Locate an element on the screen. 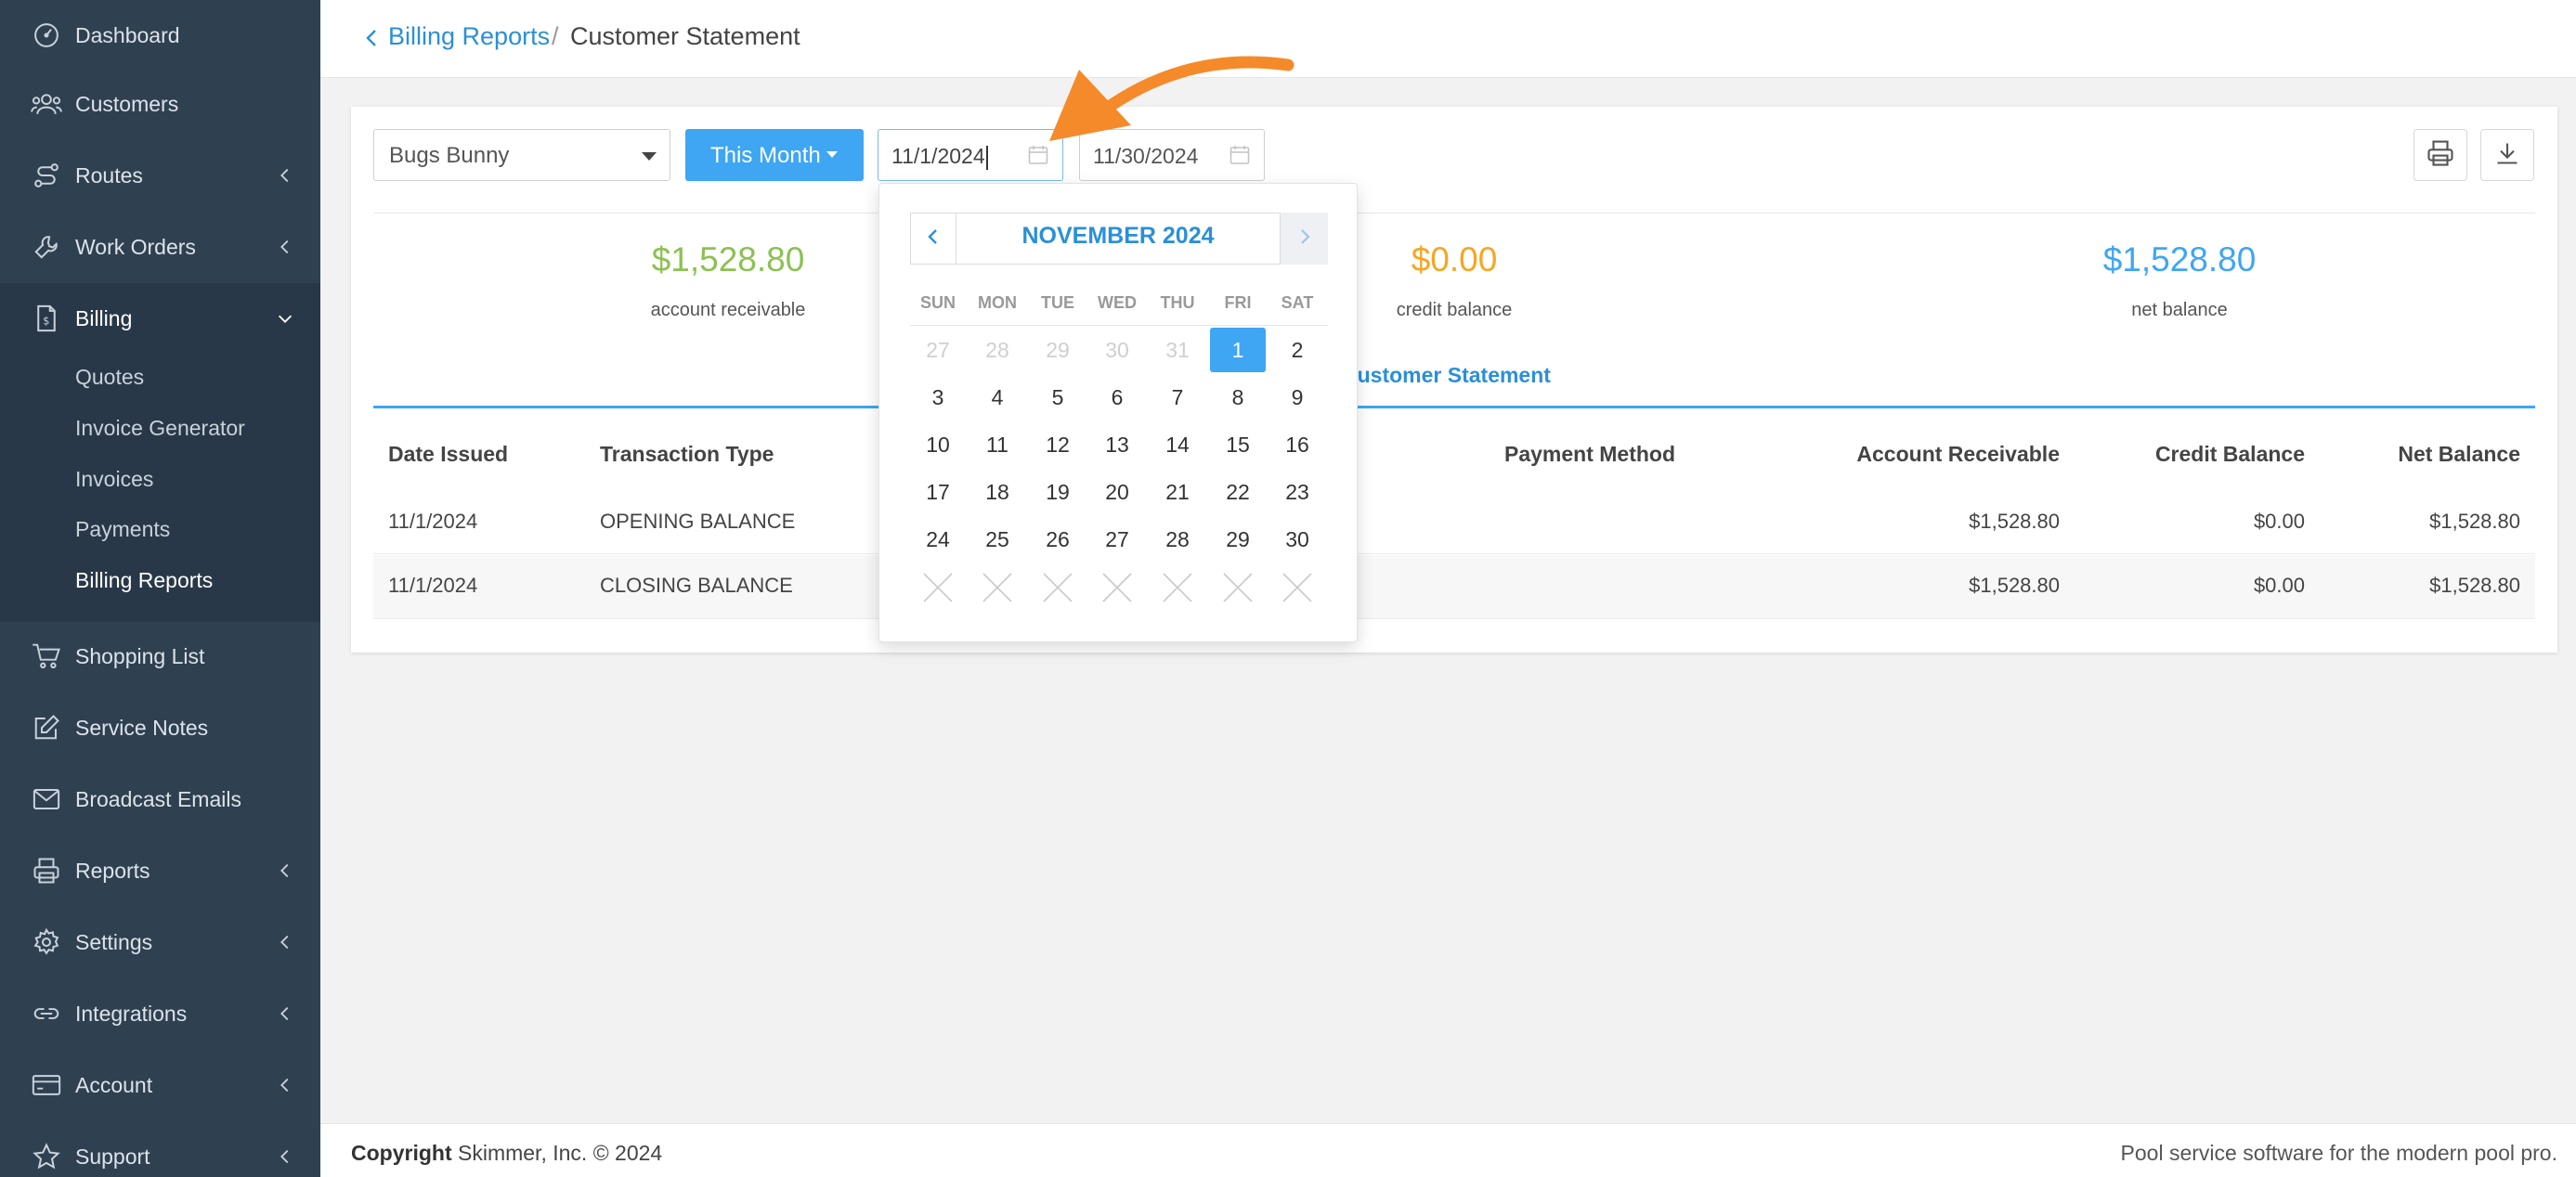 This screenshot has width=2576, height=1177. copyright-label: Copyright is located at coordinates (401, 1153).